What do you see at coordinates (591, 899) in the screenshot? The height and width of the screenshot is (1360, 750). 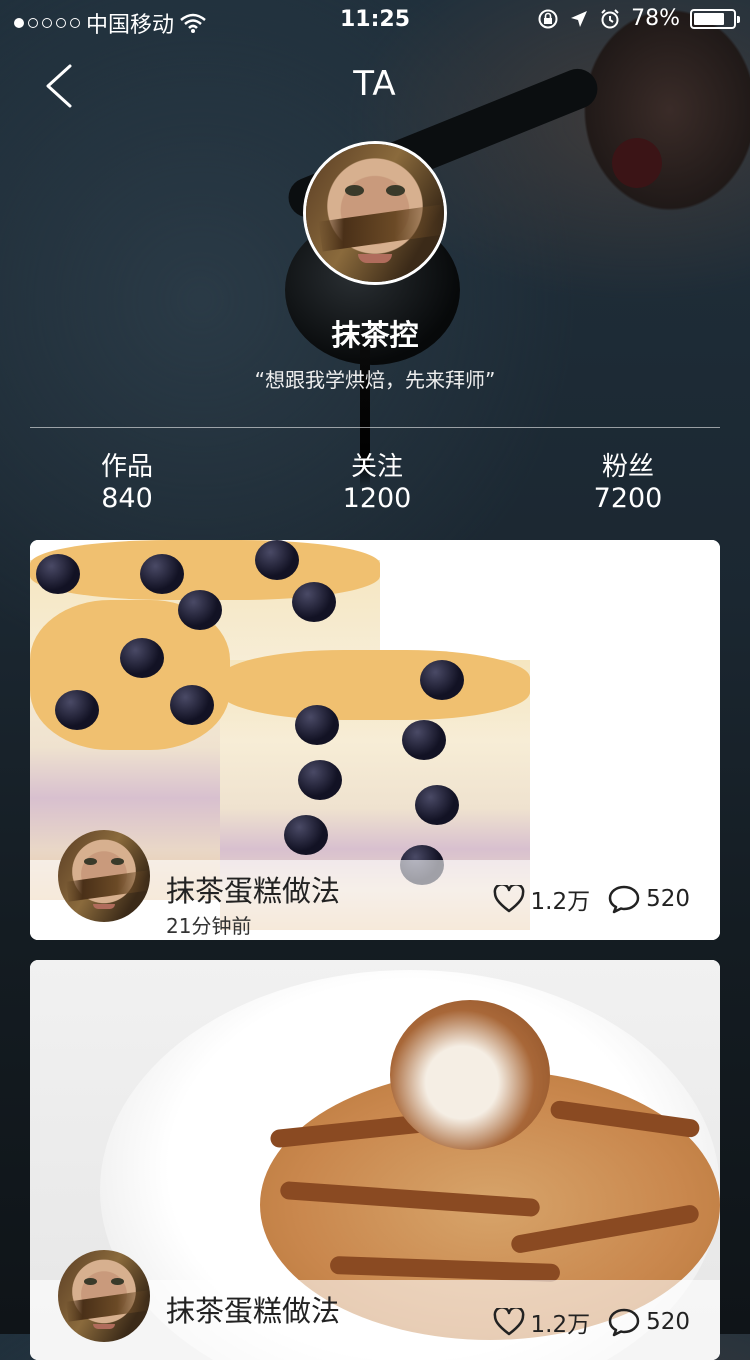 I see `post-meta: 1.2万 520` at bounding box center [591, 899].